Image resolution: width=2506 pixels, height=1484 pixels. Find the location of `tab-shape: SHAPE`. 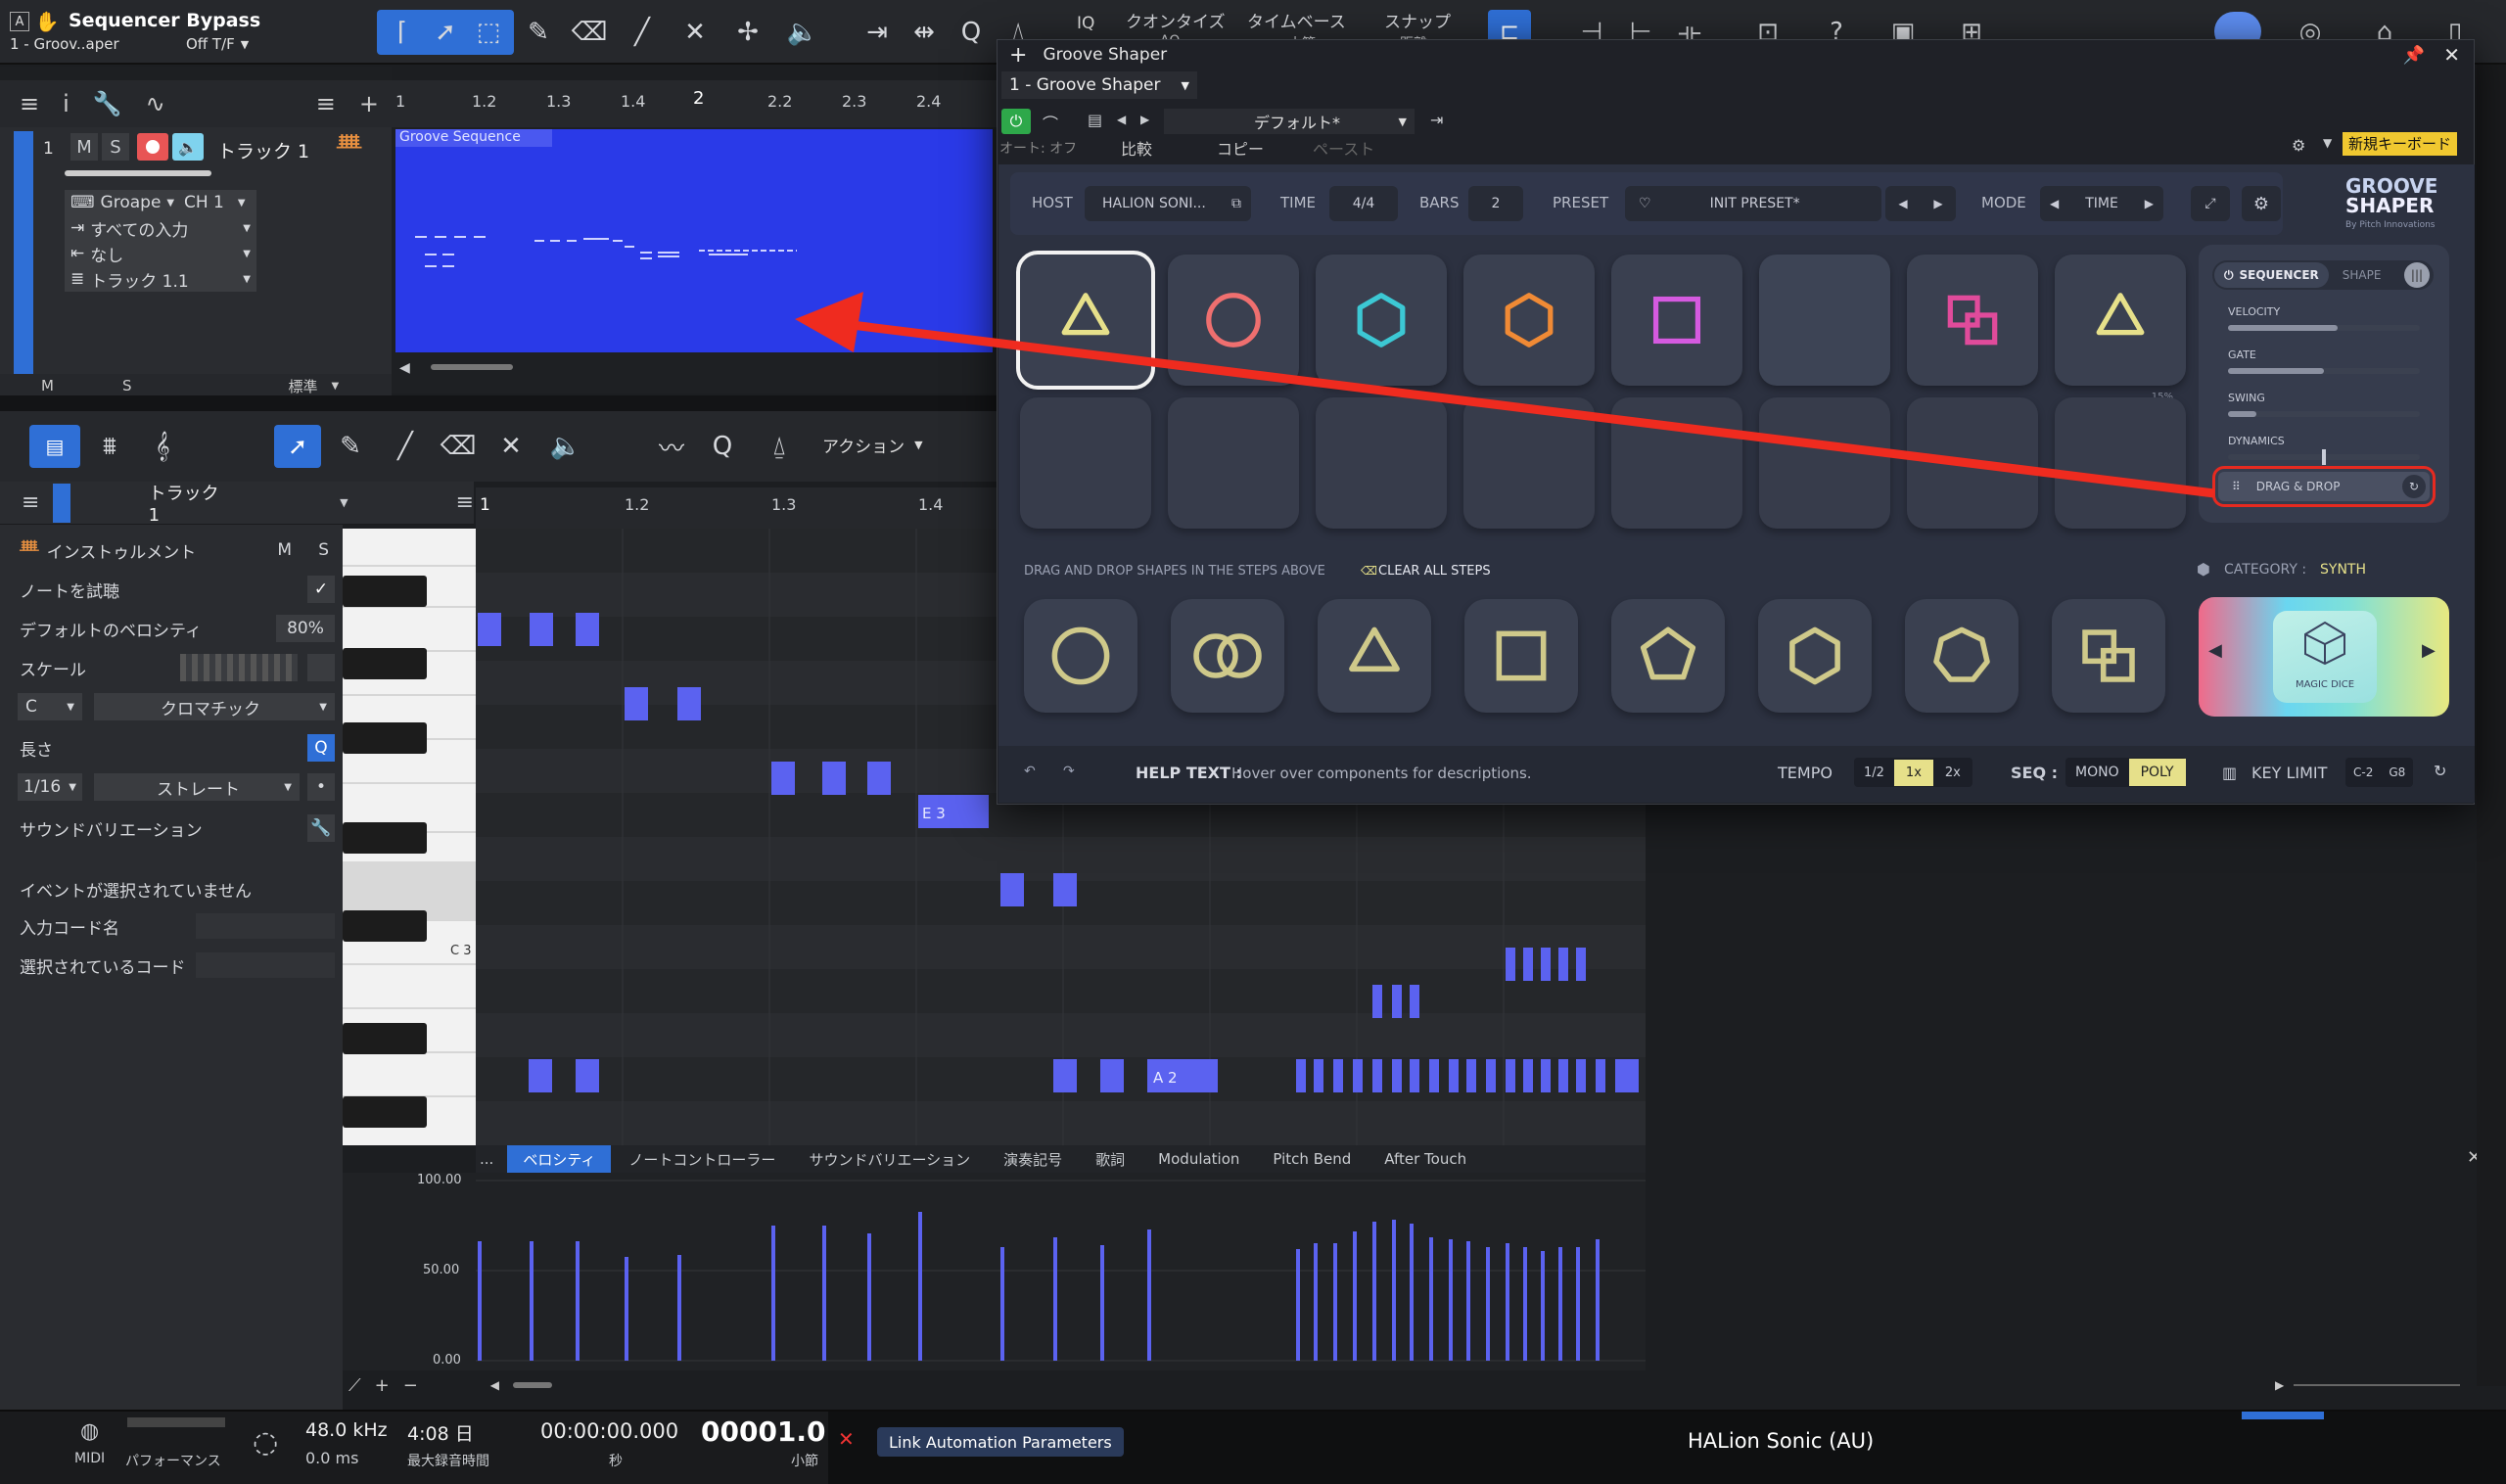

tab-shape: SHAPE is located at coordinates (2362, 275).